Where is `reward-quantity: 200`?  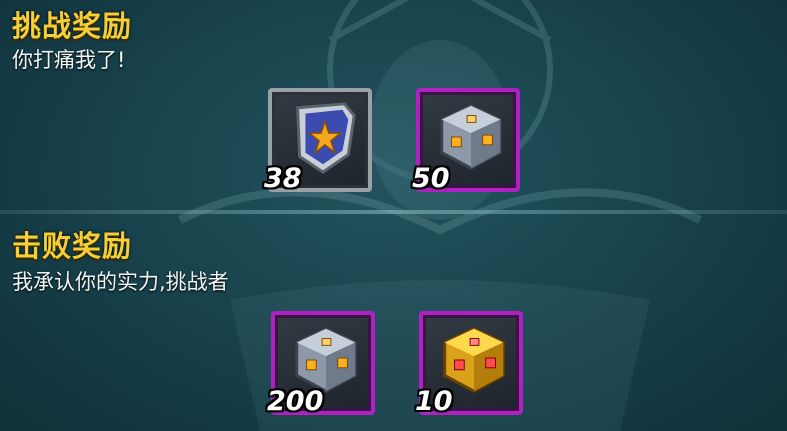
reward-quantity: 200 is located at coordinates (295, 401).